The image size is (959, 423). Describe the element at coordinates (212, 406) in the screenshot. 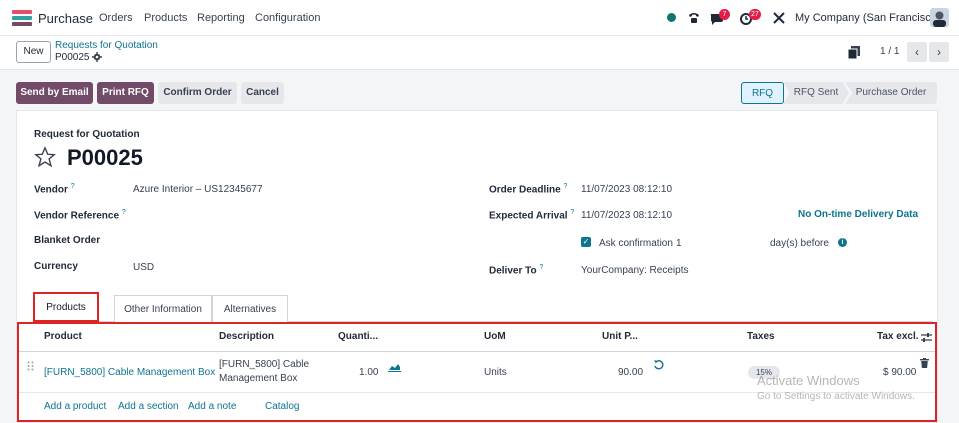

I see `add-note-link: Add a note` at that location.